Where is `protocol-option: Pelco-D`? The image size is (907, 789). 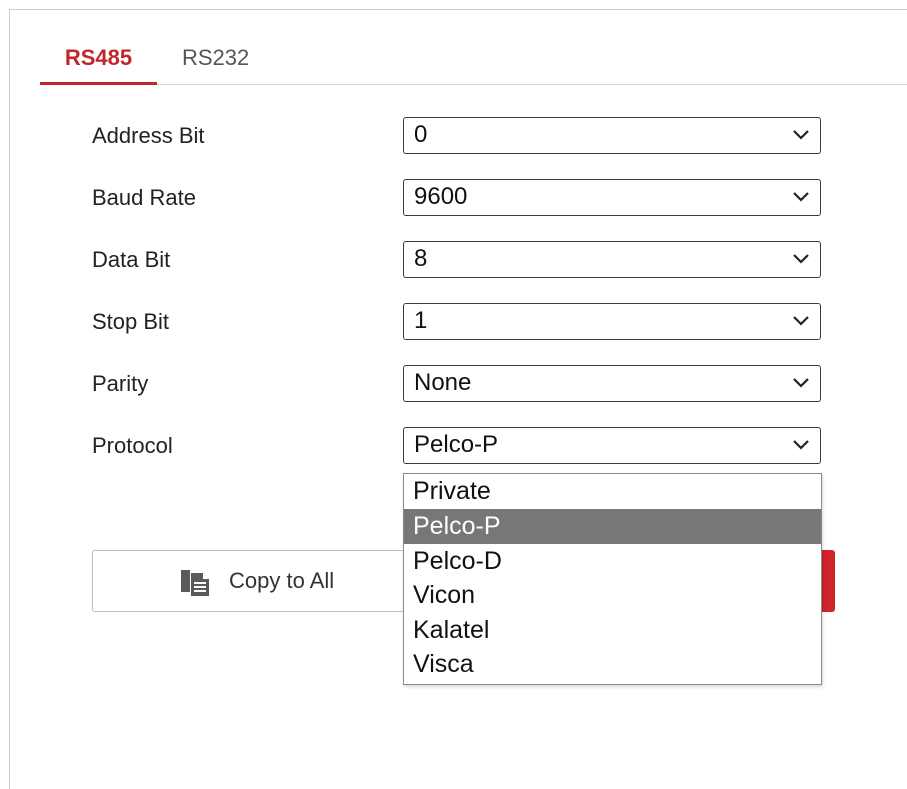
protocol-option: Pelco-D is located at coordinates (612, 561).